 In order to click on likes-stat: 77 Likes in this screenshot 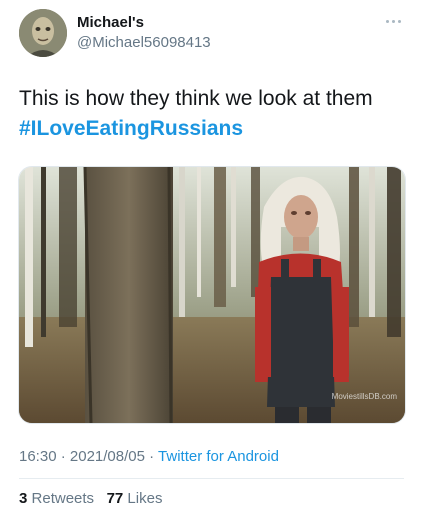, I will do `click(135, 498)`.